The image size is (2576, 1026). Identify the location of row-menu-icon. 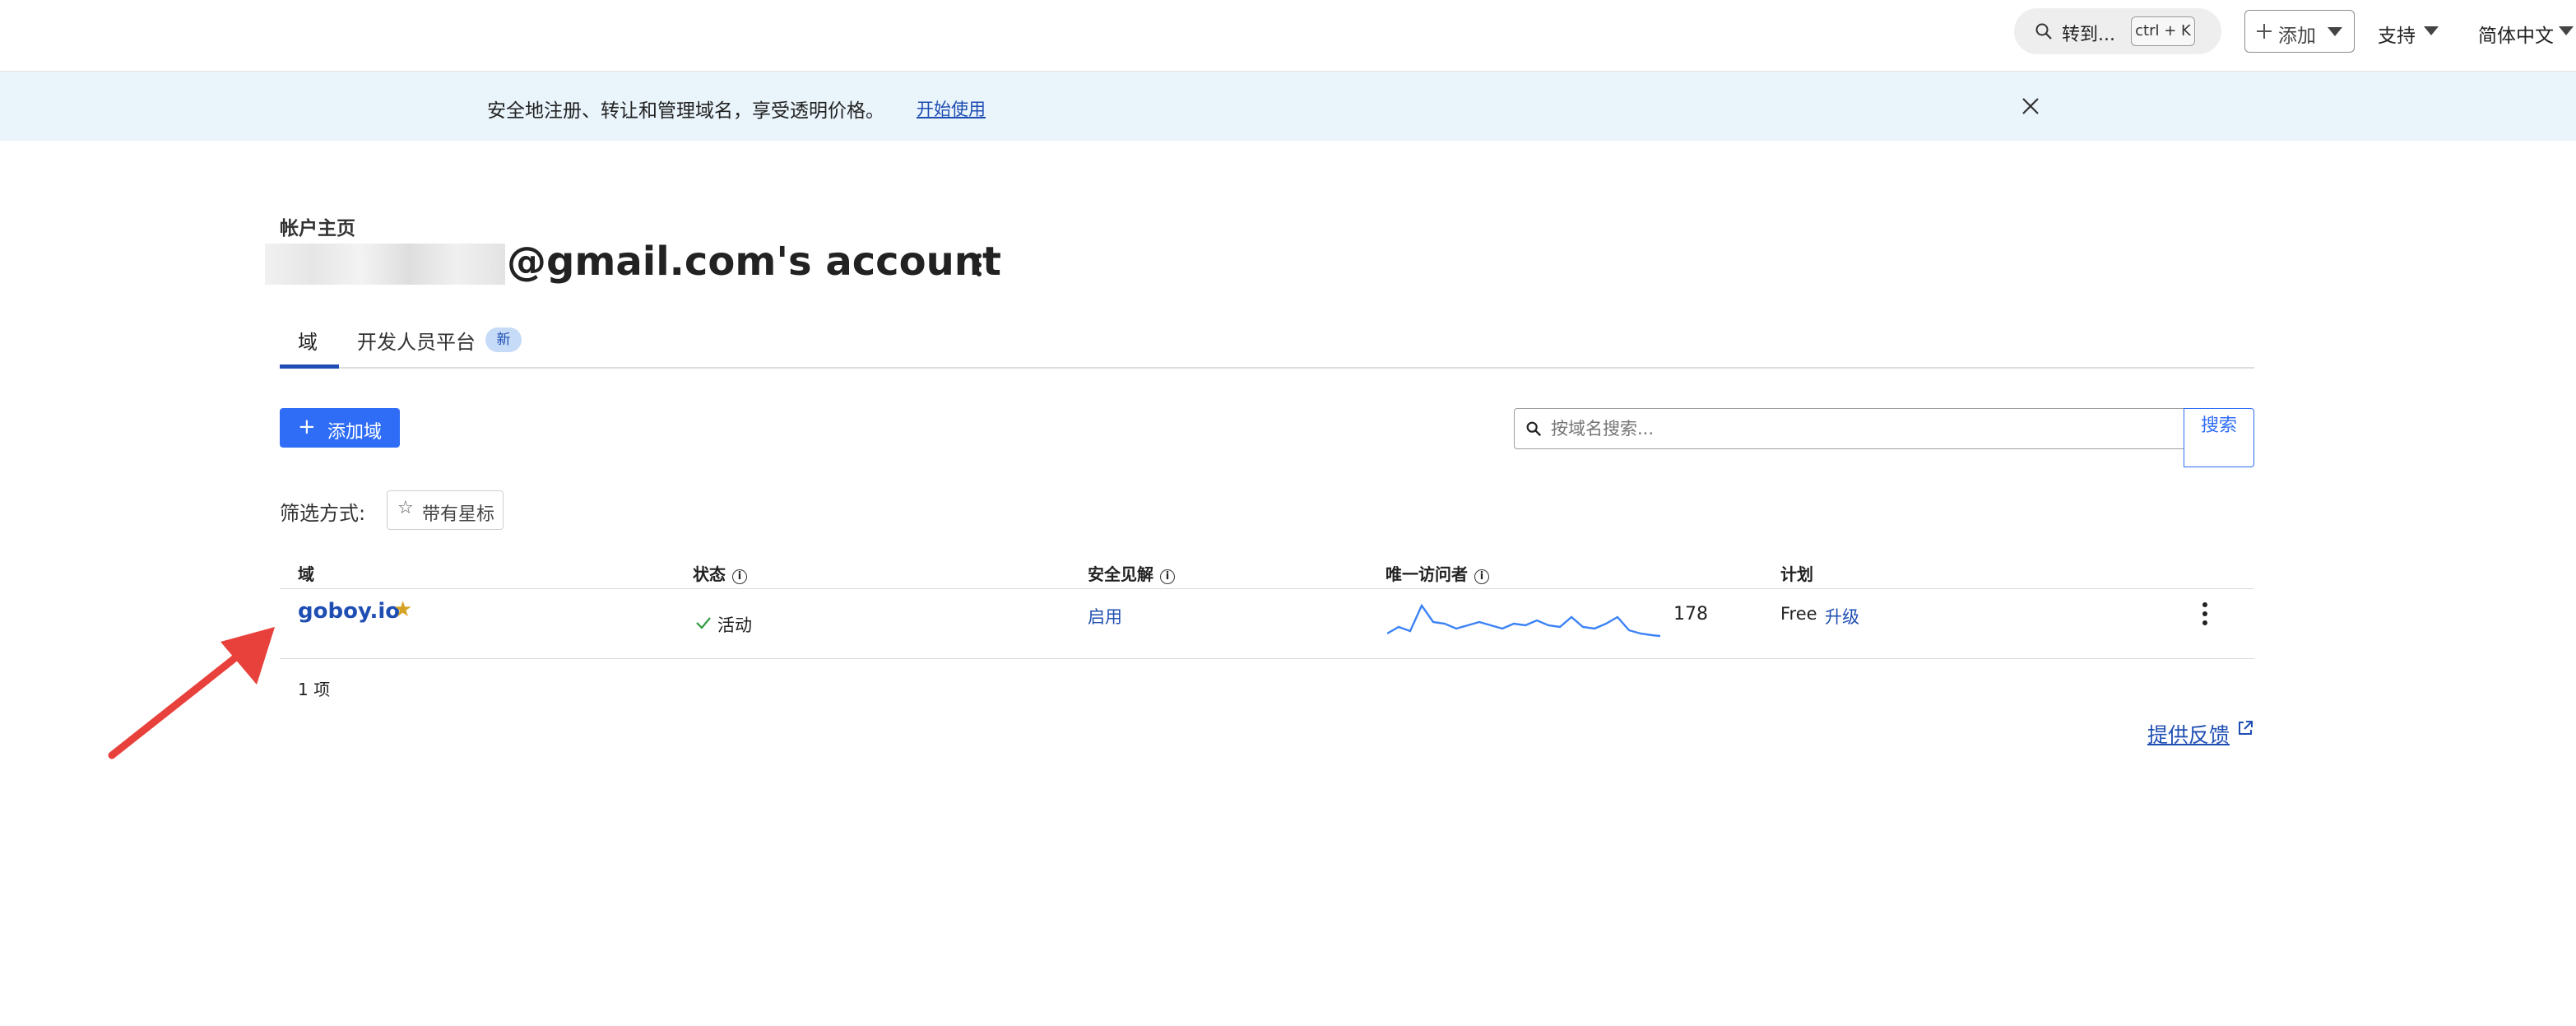
(2205, 615).